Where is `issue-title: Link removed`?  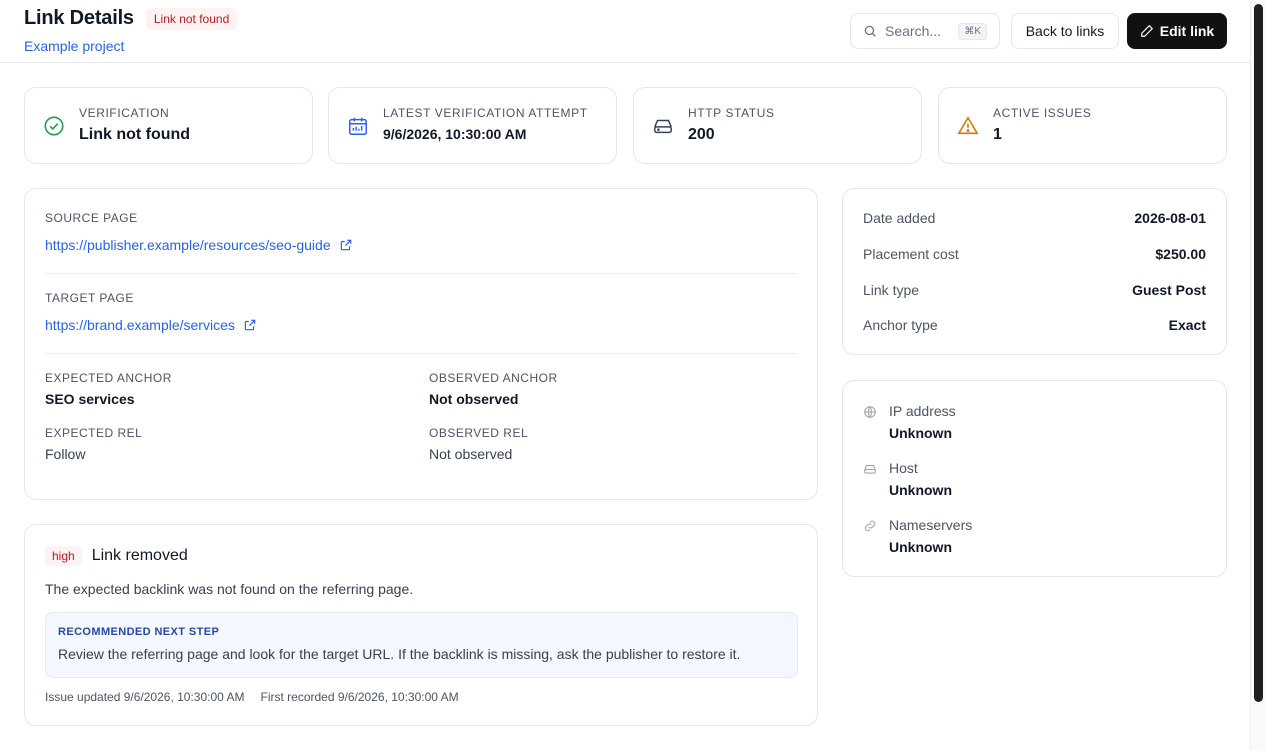 issue-title: Link removed is located at coordinates (139, 555).